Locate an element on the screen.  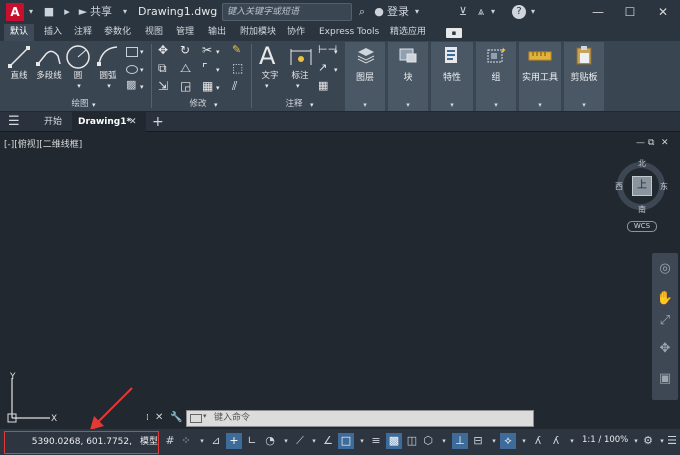
infer-constraints-icon: ⊿ is located at coordinates (216, 441).